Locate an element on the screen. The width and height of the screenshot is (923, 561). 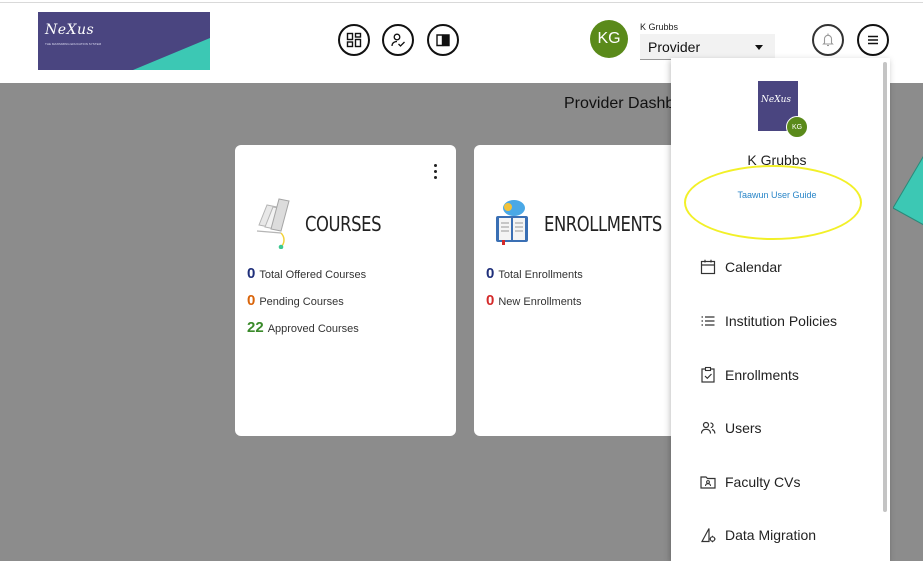
menu-item-calendar: Calendar is located at coordinates (740, 267).